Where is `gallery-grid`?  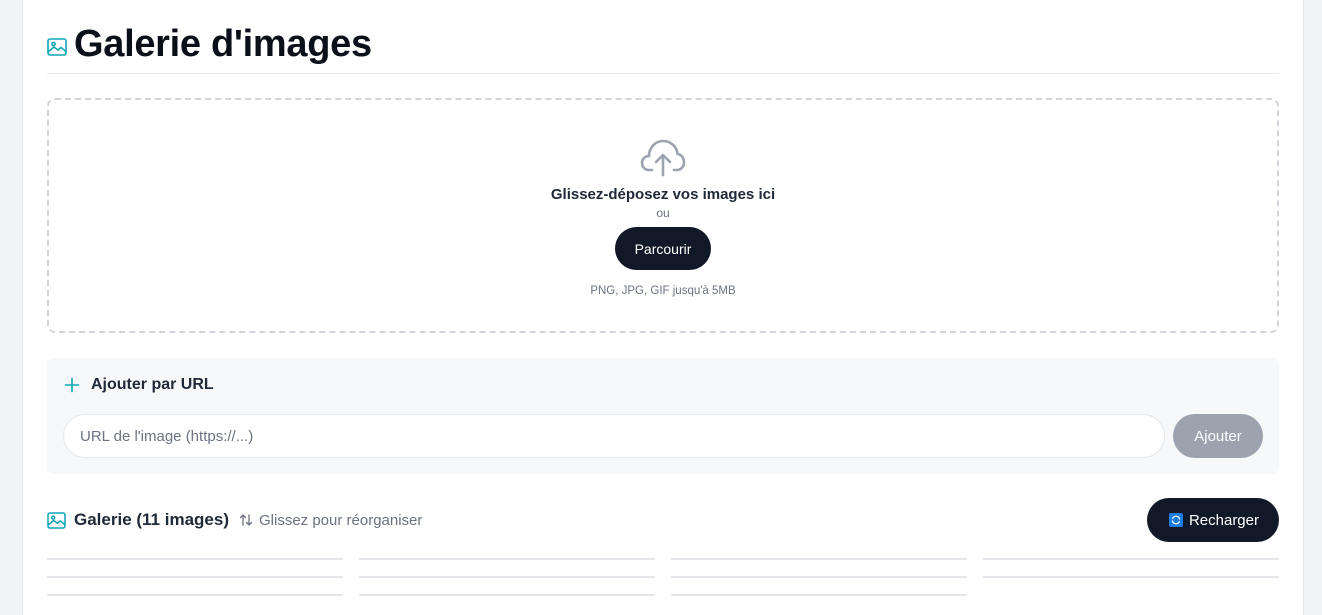
gallery-grid is located at coordinates (663, 586).